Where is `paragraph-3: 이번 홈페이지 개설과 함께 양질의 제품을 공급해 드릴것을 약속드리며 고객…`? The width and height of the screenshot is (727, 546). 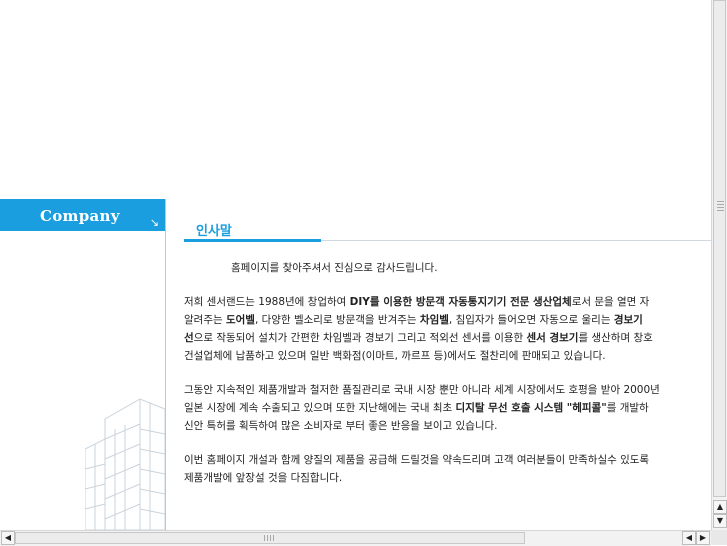 paragraph-3: 이번 홈페이지 개설과 함께 양질의 제품을 공급해 드릴것을 약속드리며 고객… is located at coordinates (447, 469).